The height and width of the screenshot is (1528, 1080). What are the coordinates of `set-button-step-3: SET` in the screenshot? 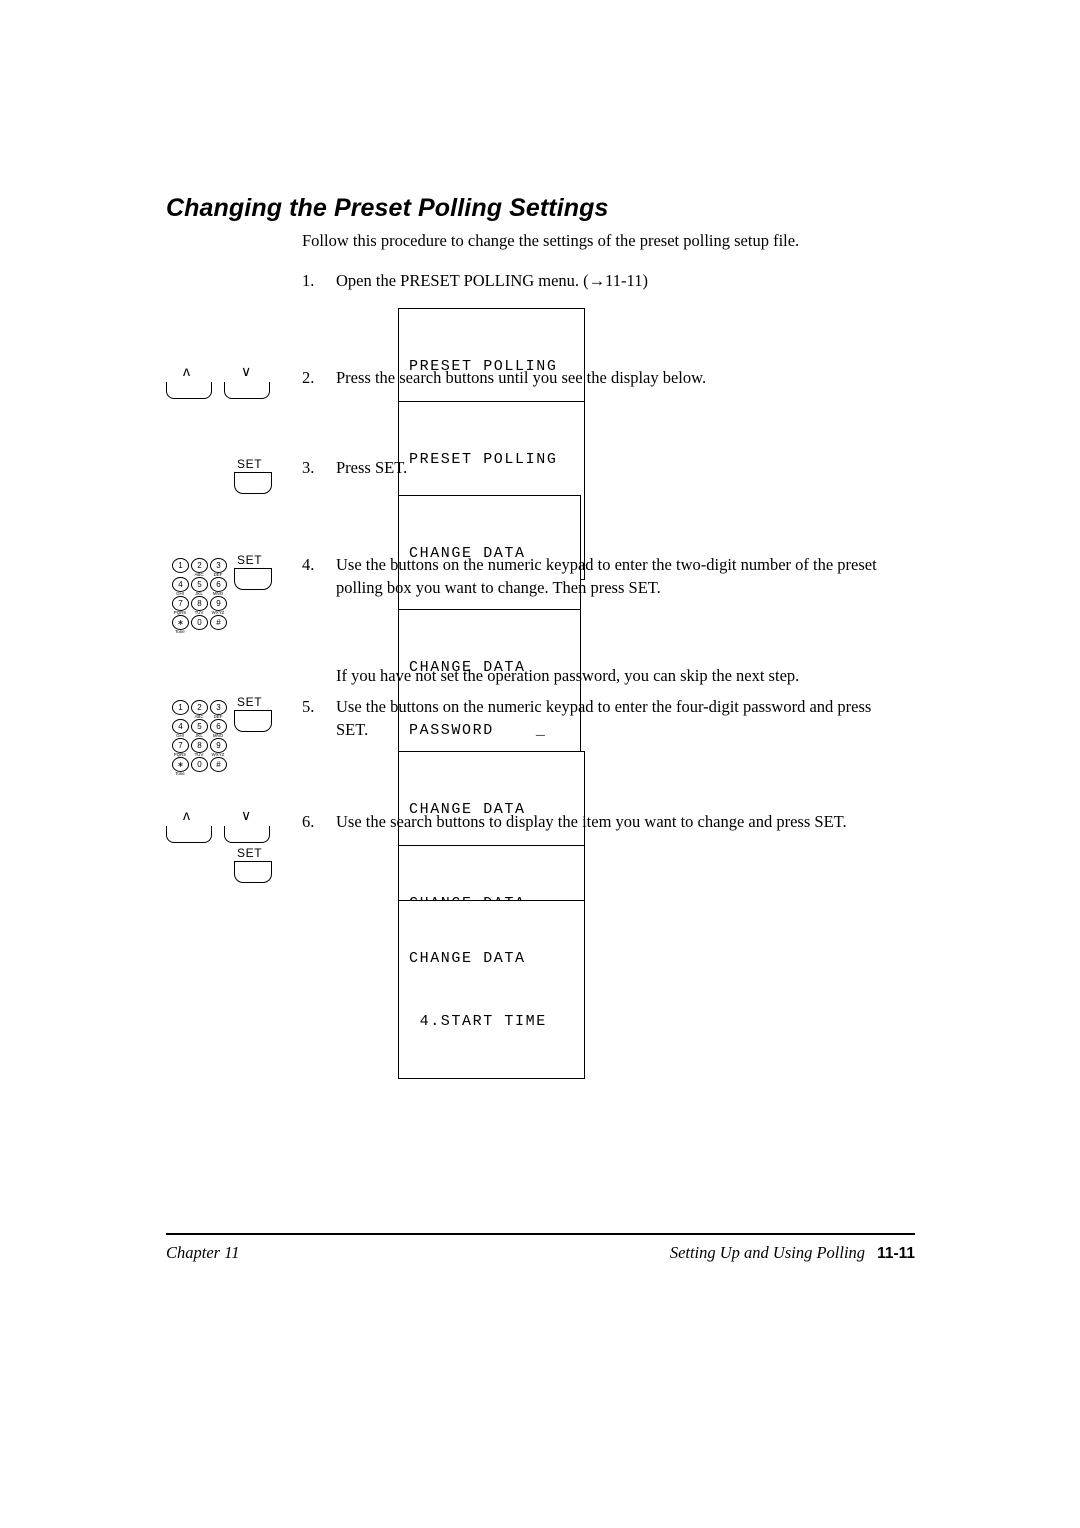 It's located at (254, 476).